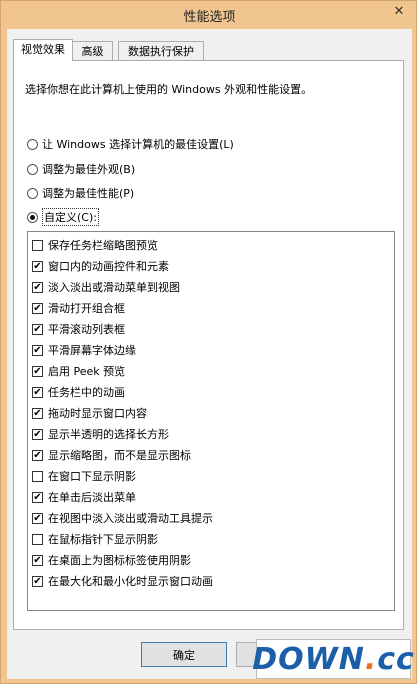 The image size is (417, 684). Describe the element at coordinates (308, 659) in the screenshot. I see `watermark-text-main: DOWN` at that location.